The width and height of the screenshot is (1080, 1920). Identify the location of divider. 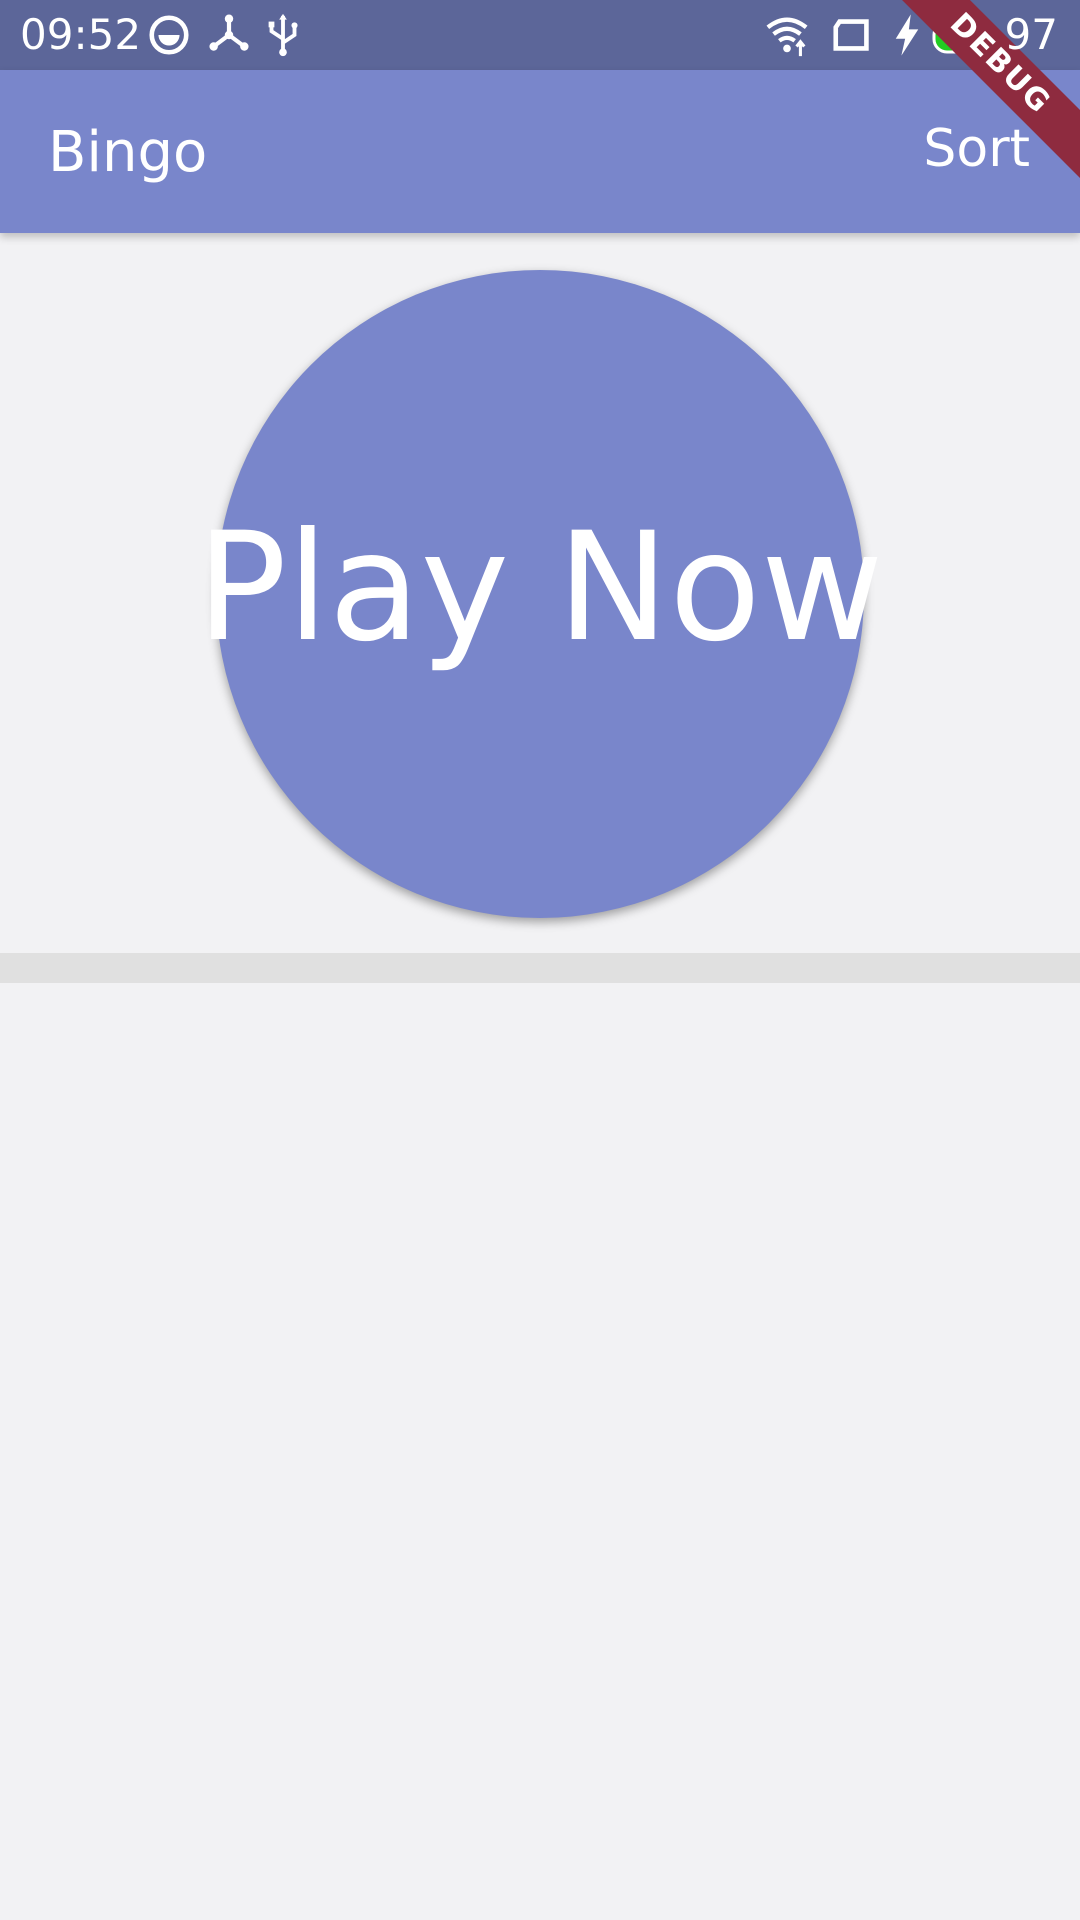
(540, 968).